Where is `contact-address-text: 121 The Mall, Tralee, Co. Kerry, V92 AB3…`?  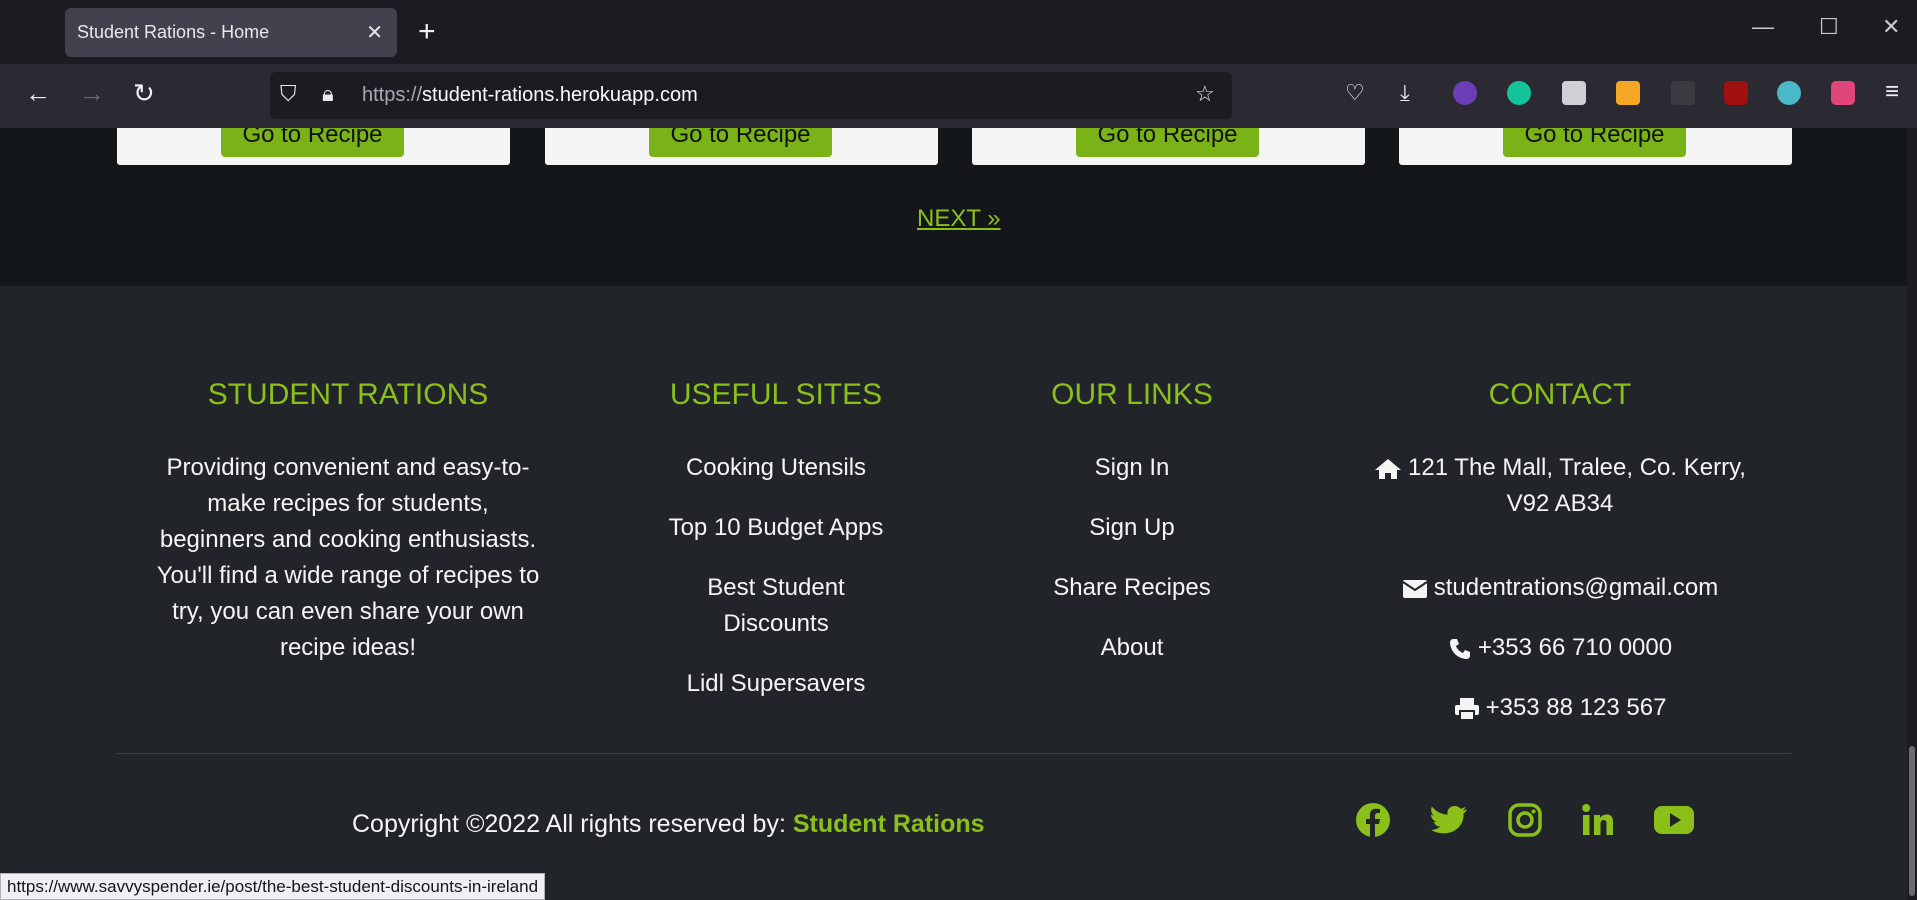
contact-address-text: 121 The Mall, Tralee, Co. Kerry, V92 AB3… is located at coordinates (1577, 485).